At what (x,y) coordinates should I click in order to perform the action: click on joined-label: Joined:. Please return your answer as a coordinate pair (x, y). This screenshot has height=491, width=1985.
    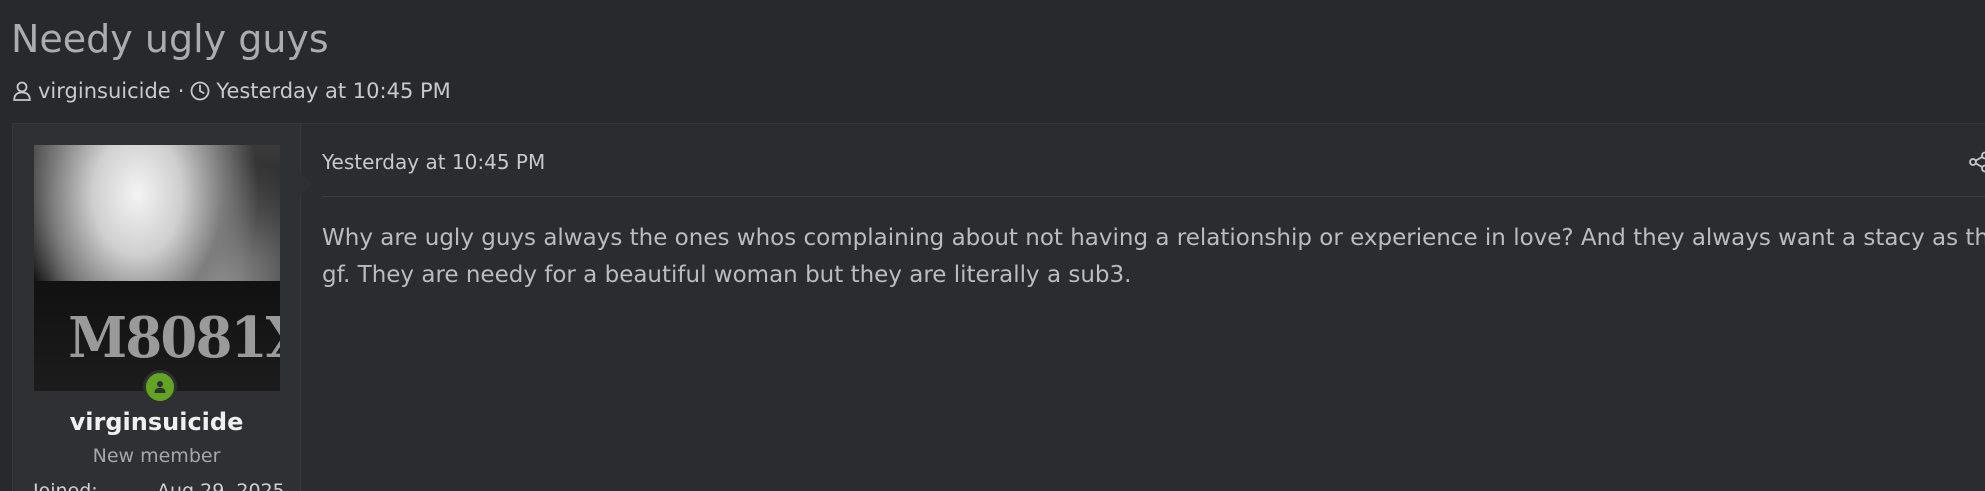
    Looking at the image, I should click on (65, 485).